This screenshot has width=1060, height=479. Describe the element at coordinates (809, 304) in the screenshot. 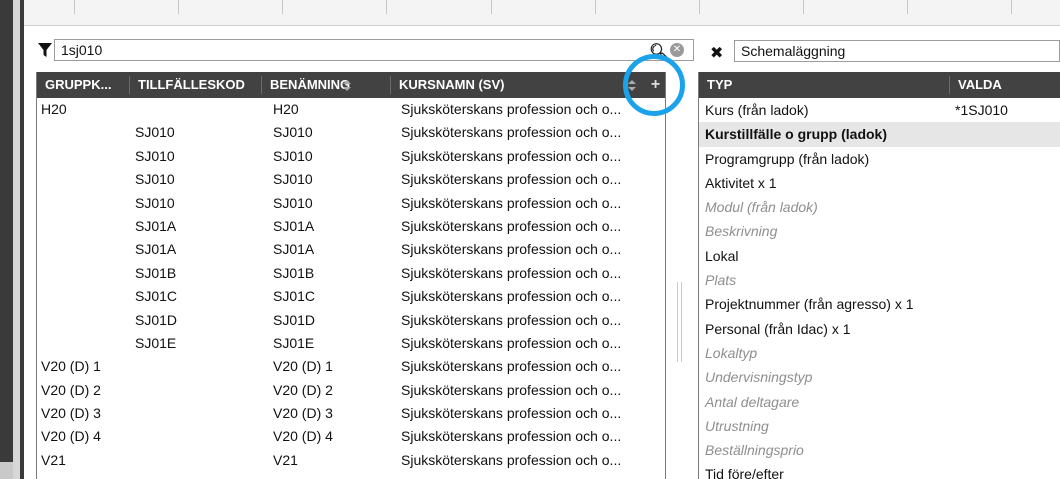

I see `type-label: Projektnummer (från agresso) x 1` at that location.